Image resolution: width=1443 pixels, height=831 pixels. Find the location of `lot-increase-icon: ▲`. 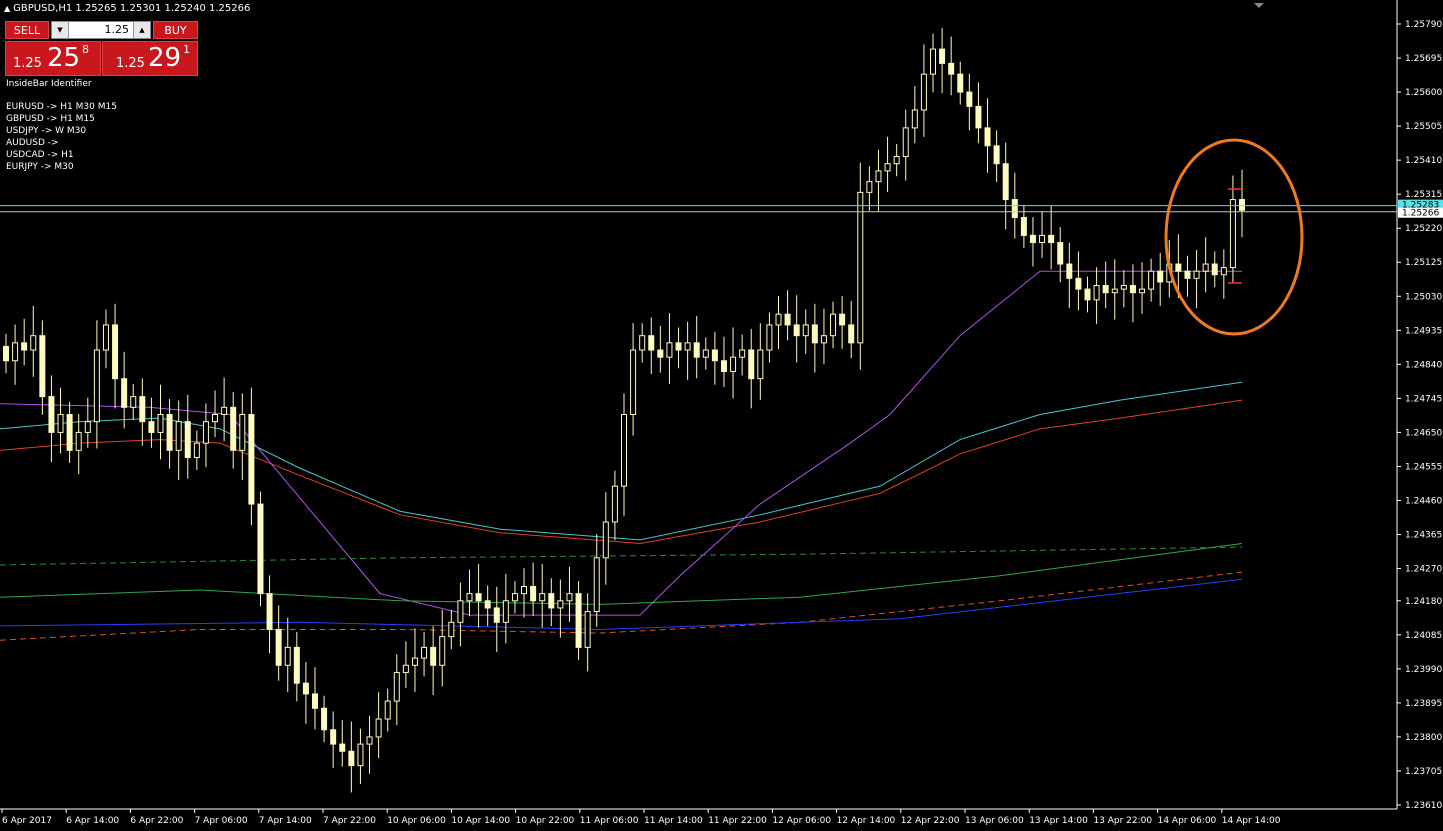

lot-increase-icon: ▲ is located at coordinates (141, 30).